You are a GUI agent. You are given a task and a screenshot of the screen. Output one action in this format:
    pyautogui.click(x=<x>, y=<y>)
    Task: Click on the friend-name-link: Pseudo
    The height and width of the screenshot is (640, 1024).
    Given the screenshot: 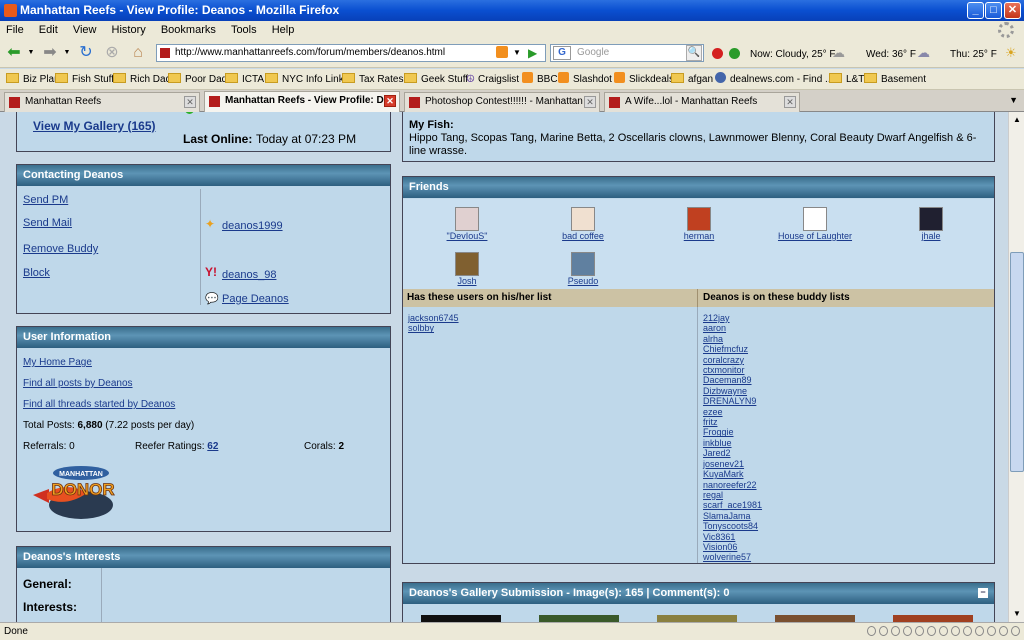 What is the action you would take?
    pyautogui.click(x=583, y=281)
    